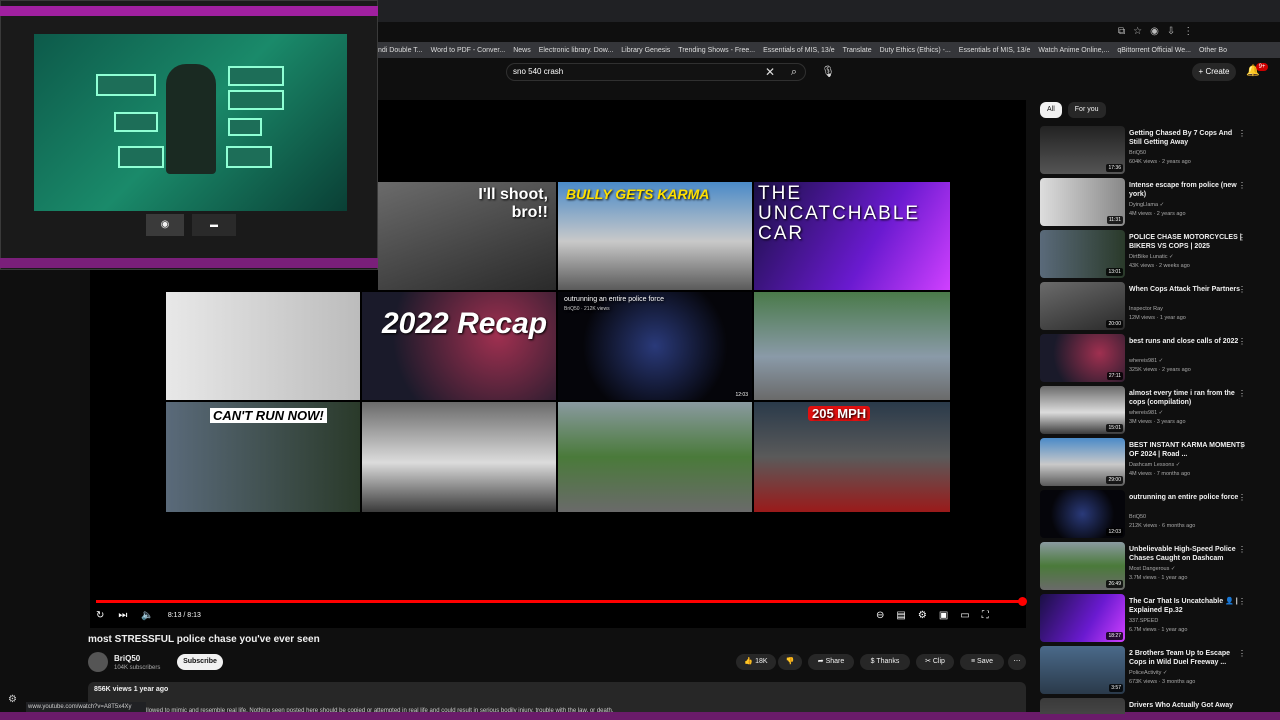 The image size is (1280, 720). Describe the element at coordinates (100, 615) in the screenshot. I see `replay-icon: ↻` at that location.